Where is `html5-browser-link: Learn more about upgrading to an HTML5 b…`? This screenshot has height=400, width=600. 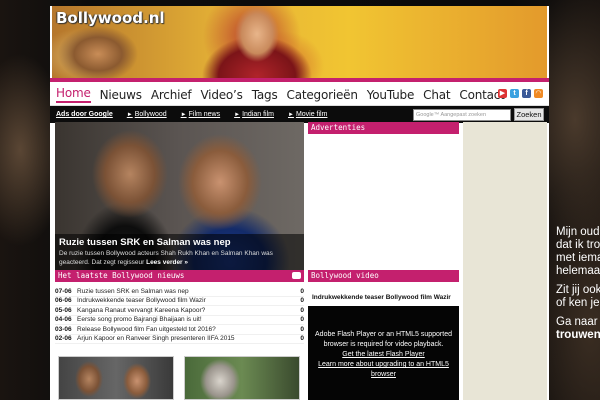 html5-browser-link: Learn more about upgrading to an HTML5 b… is located at coordinates (383, 370).